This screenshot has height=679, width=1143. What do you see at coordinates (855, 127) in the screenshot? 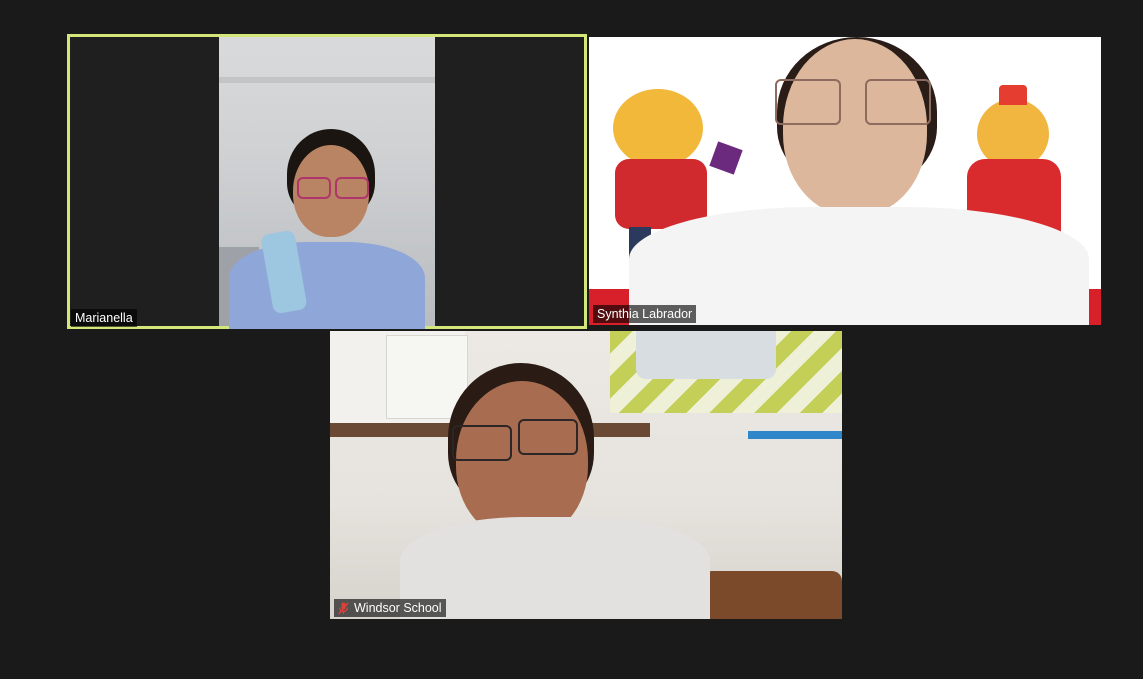
I see `face` at bounding box center [855, 127].